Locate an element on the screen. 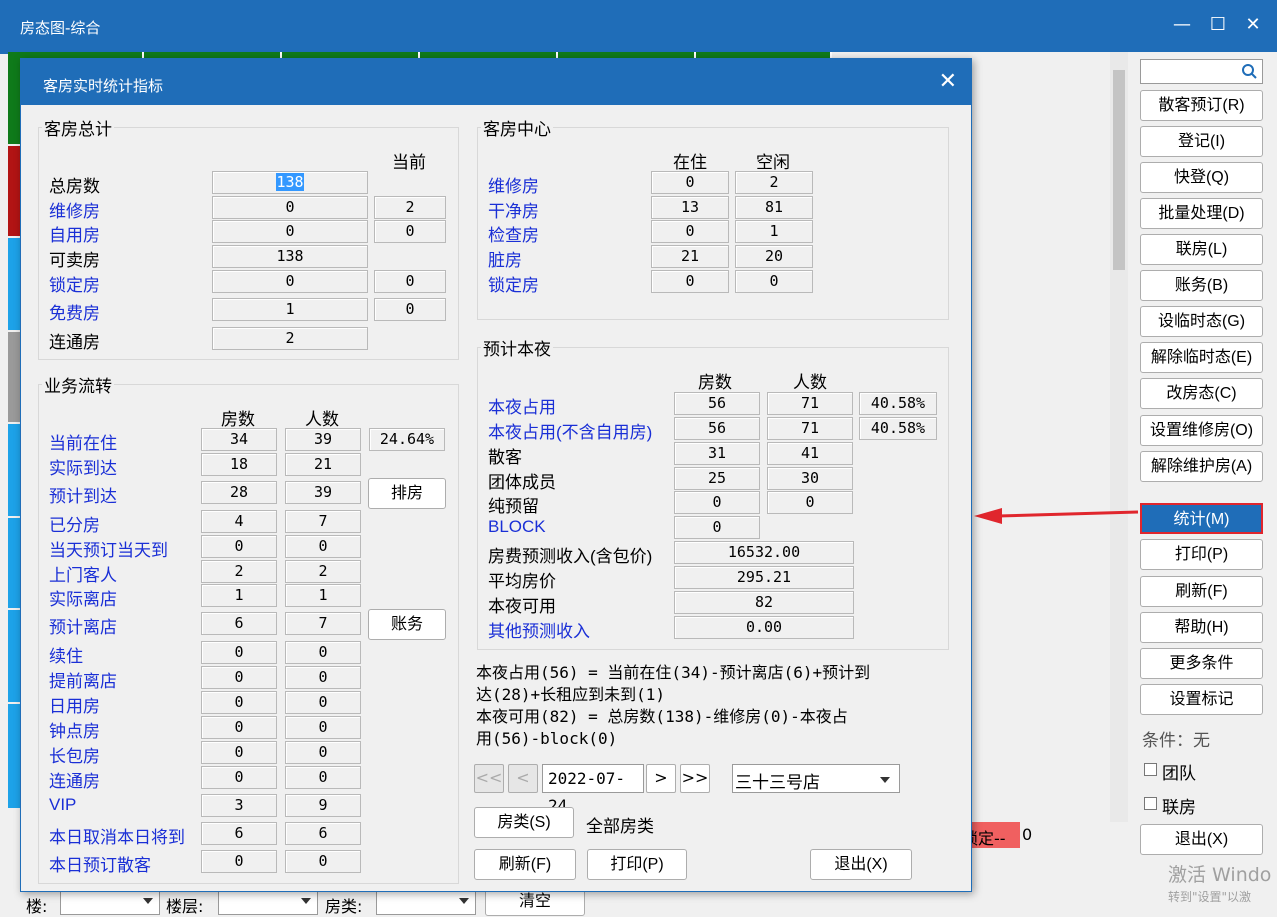  search-icon is located at coordinates (1249, 71).